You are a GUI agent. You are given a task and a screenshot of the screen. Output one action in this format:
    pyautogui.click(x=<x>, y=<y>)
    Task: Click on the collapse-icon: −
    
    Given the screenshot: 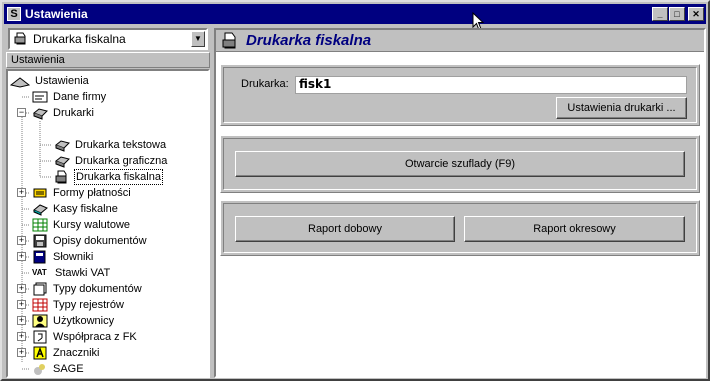 What is the action you would take?
    pyautogui.click(x=21, y=112)
    